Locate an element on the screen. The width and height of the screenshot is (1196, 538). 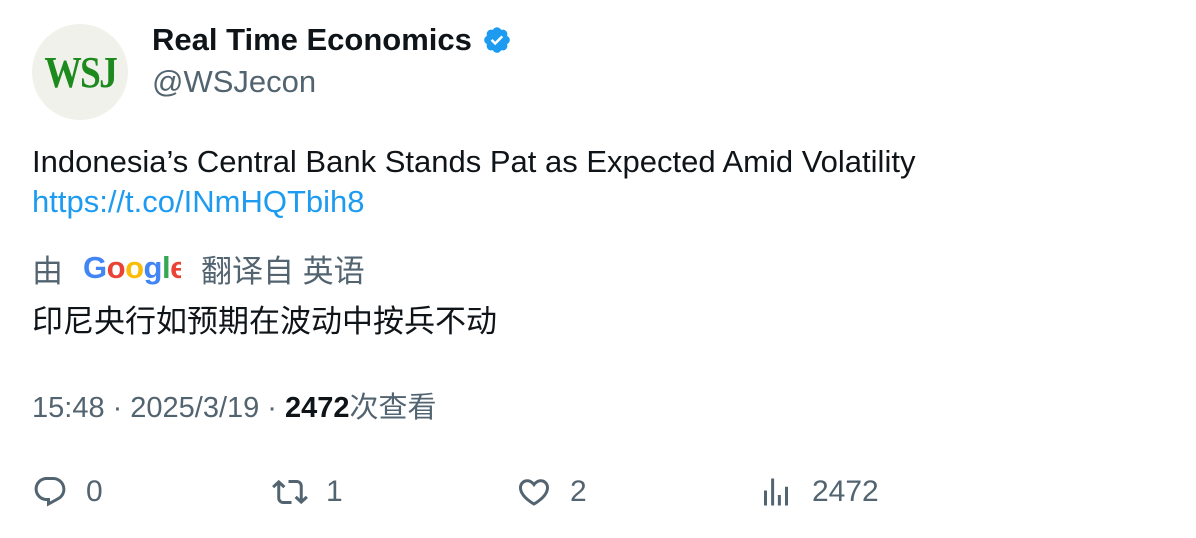
like-count: 2 is located at coordinates (578, 491).